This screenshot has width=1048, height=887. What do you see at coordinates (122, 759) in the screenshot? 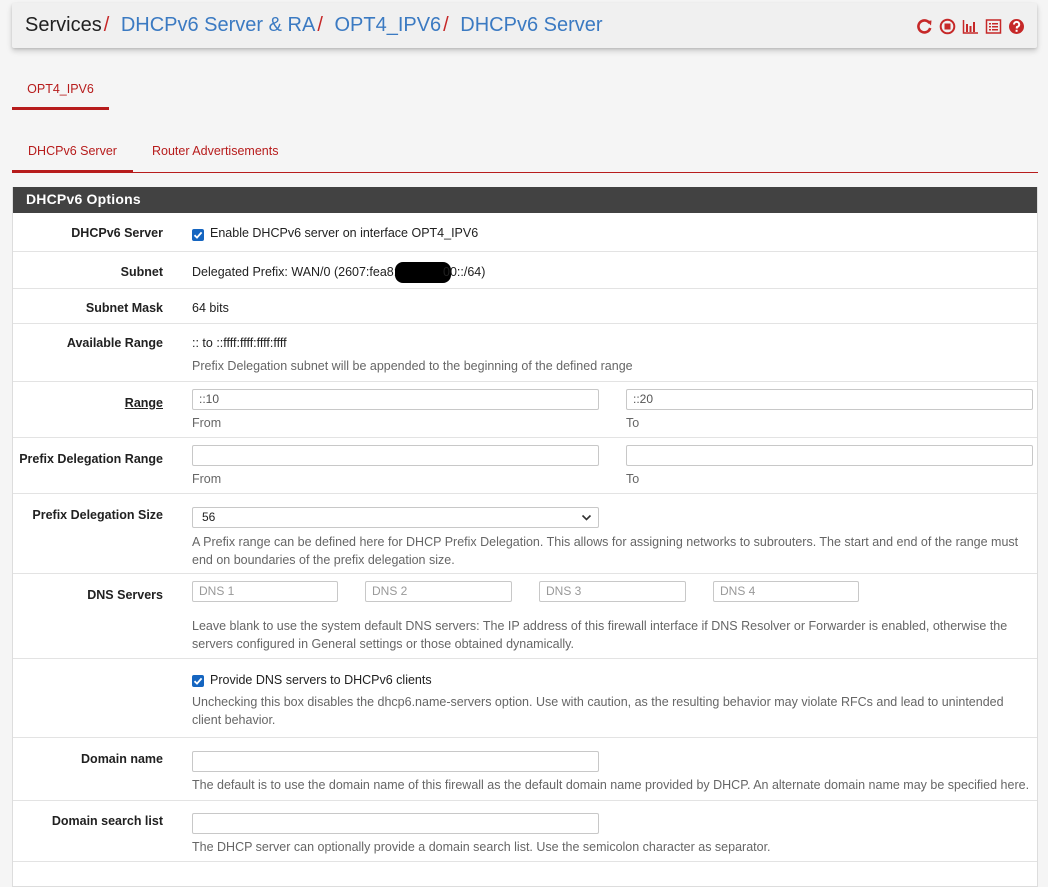
I see `domain-name-label: Domain name` at bounding box center [122, 759].